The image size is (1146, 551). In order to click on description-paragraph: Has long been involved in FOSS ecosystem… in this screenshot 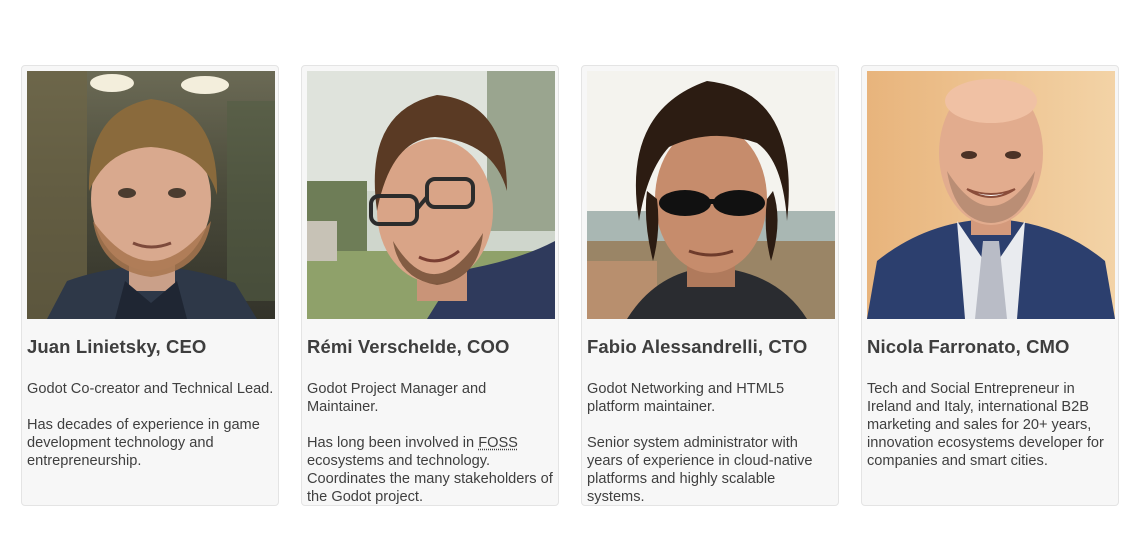, I will do `click(431, 469)`.